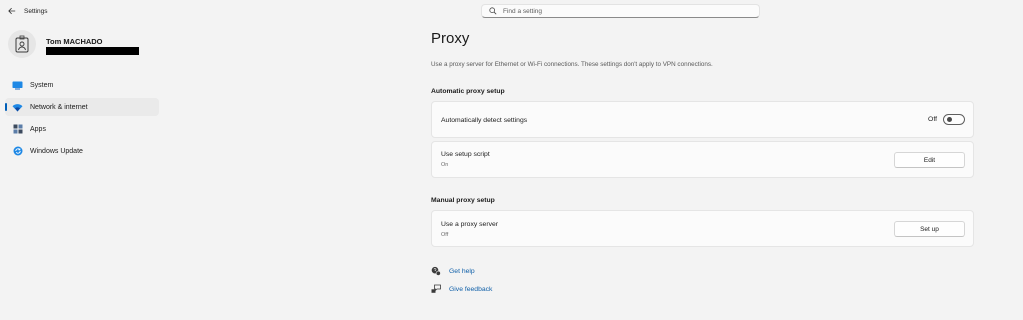 Image resolution: width=1023 pixels, height=320 pixels. Describe the element at coordinates (82, 129) in the screenshot. I see `sidebar-item-apps: Apps` at that location.